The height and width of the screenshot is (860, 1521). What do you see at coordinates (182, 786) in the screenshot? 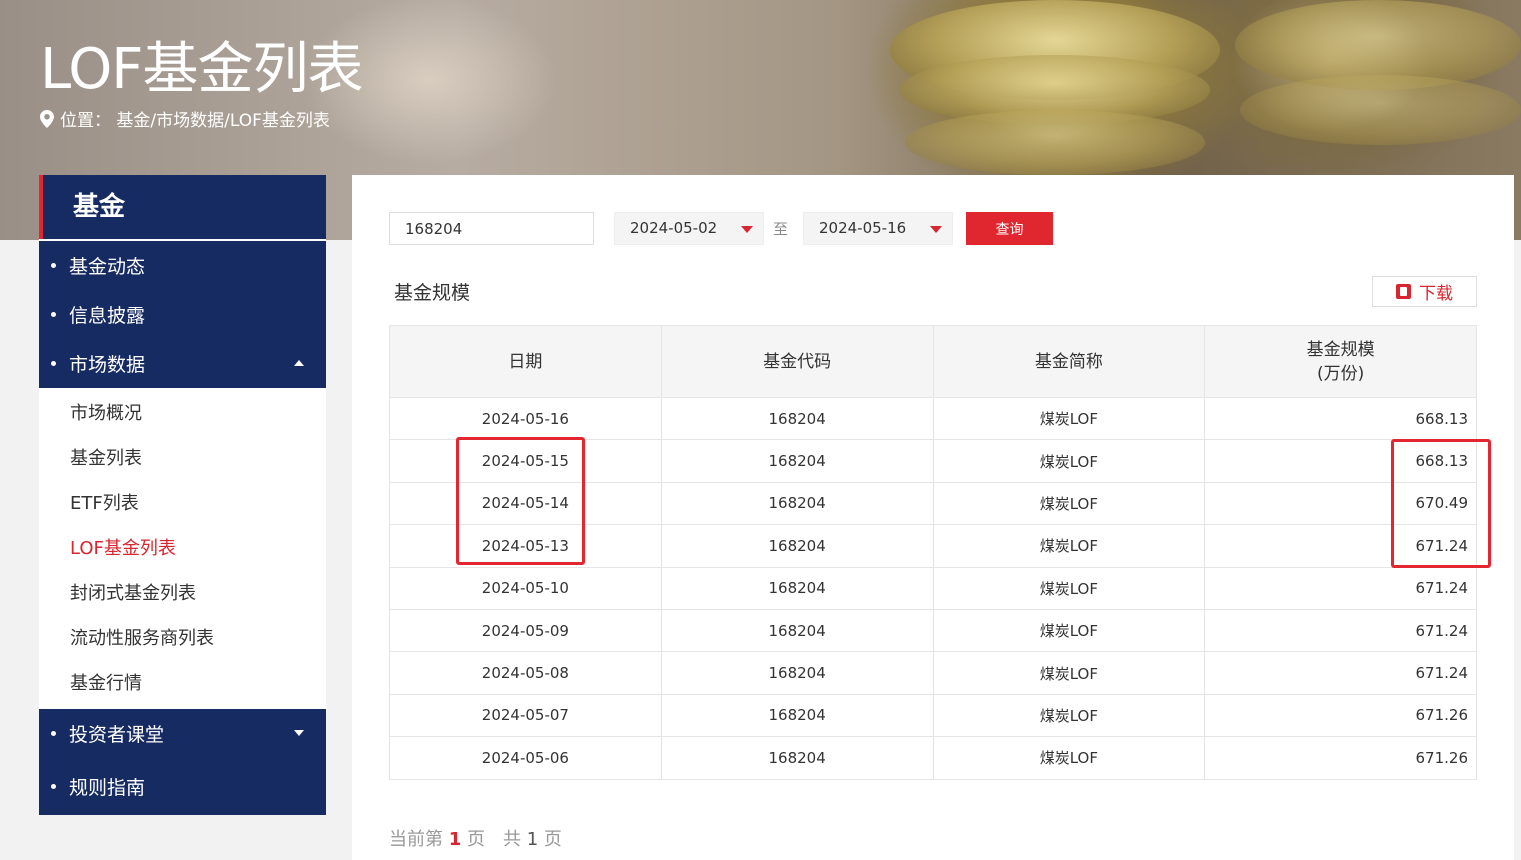
I see `sidebar-item-rules-guide: 规则指南` at bounding box center [182, 786].